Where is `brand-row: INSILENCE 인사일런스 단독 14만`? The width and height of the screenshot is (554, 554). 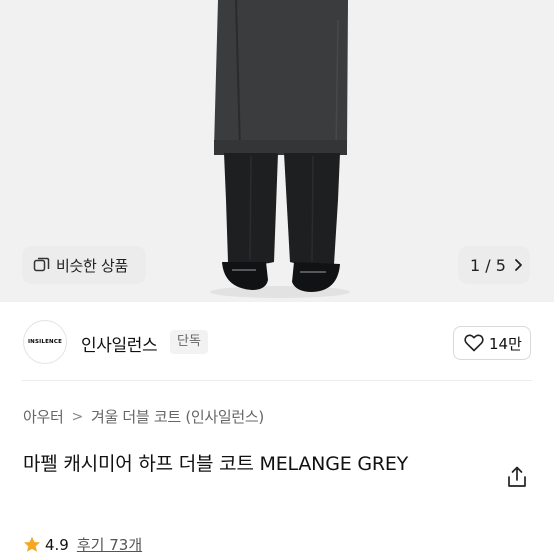
brand-row: INSILENCE 인사일런스 단독 14만 is located at coordinates (277, 342).